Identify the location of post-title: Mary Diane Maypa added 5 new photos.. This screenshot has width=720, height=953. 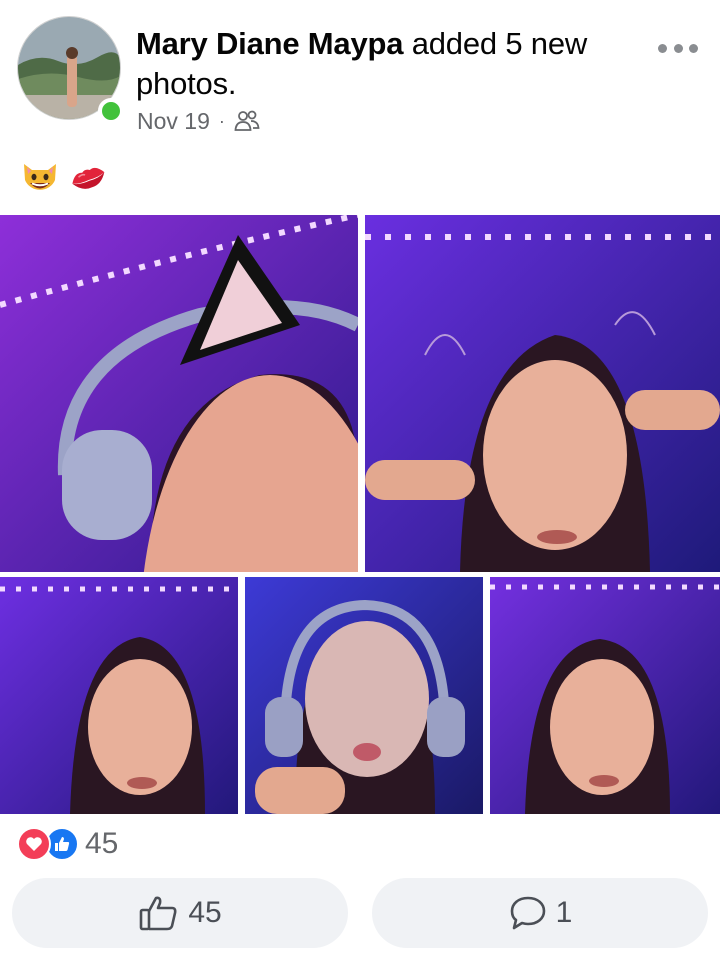
(371, 64).